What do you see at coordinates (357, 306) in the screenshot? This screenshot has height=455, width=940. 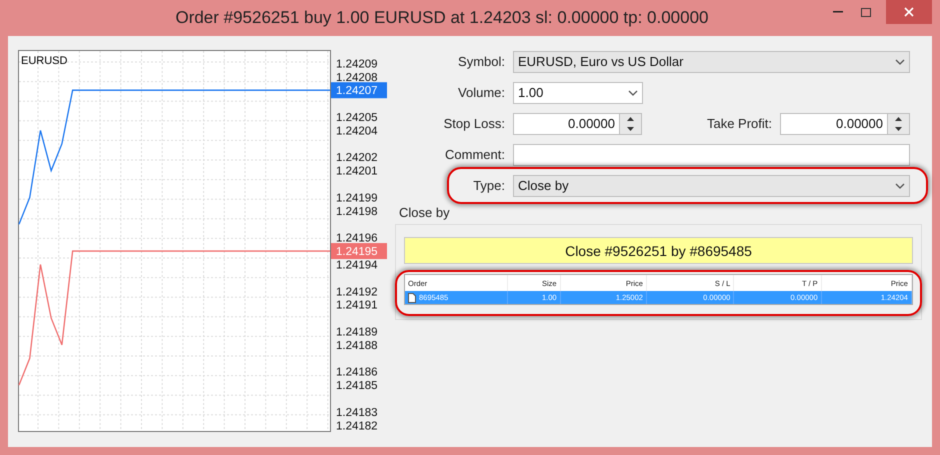 I see `axis-label: 1.24191` at bounding box center [357, 306].